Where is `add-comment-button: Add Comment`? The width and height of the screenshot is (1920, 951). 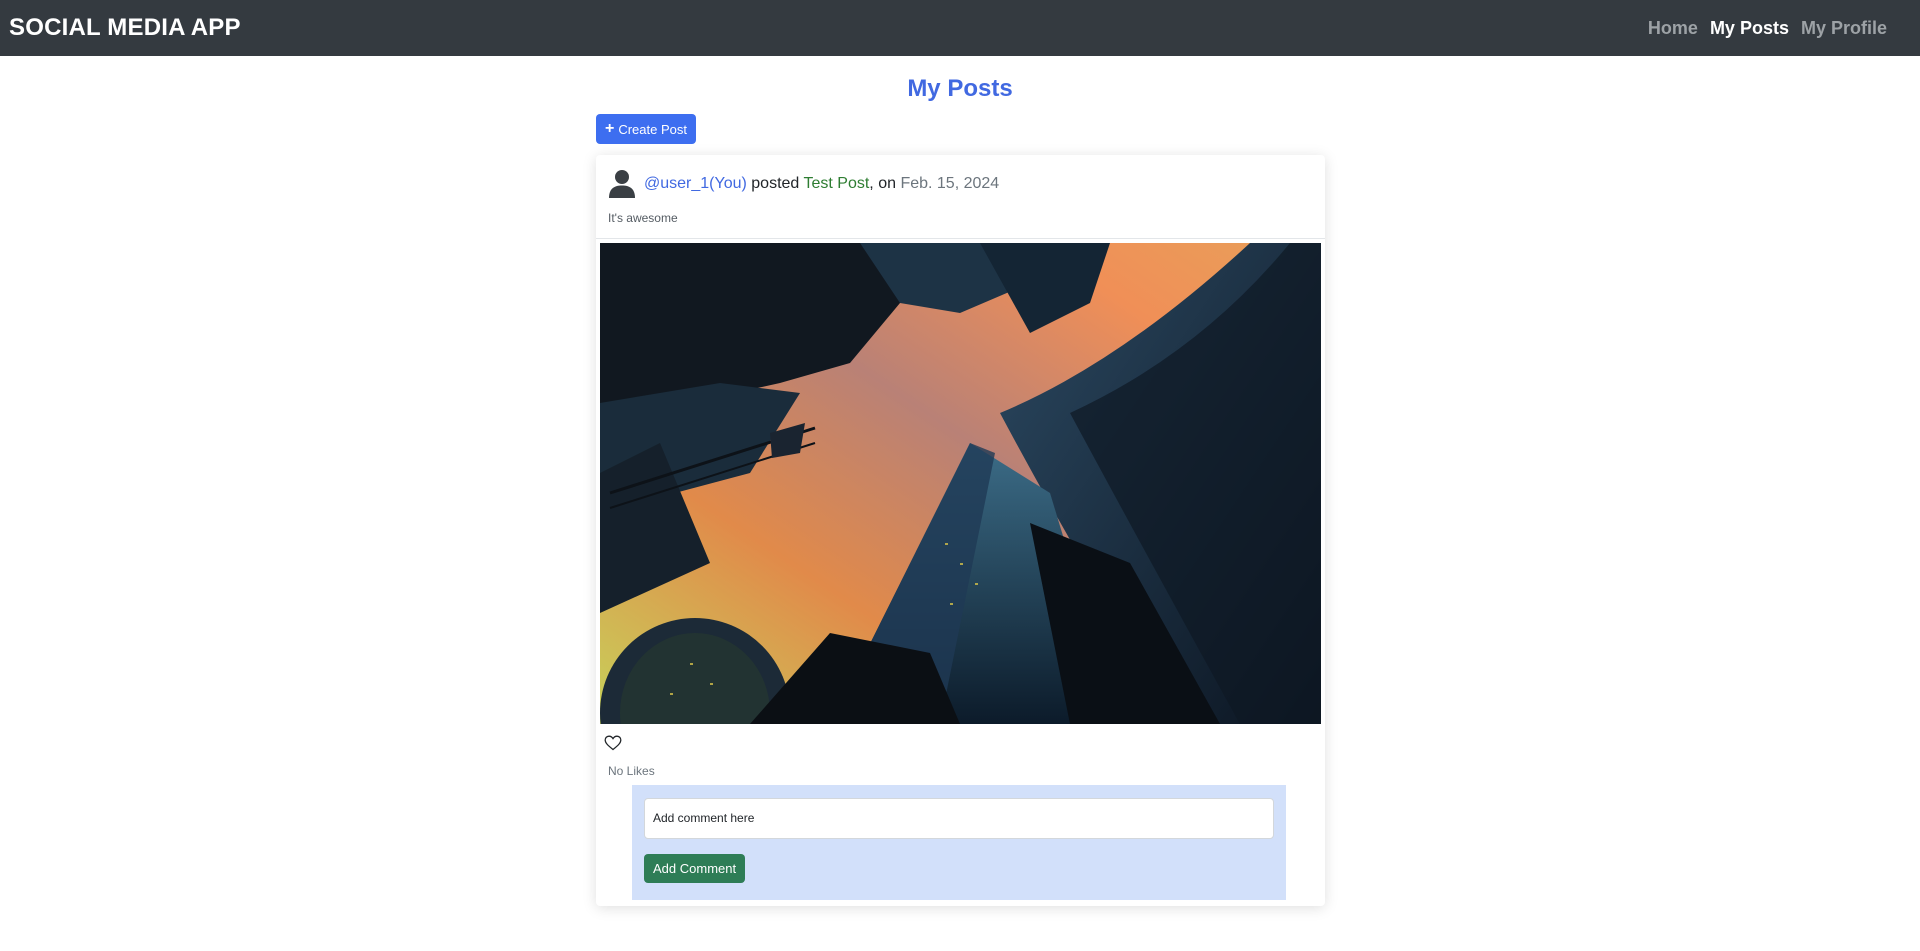 add-comment-button: Add Comment is located at coordinates (695, 868).